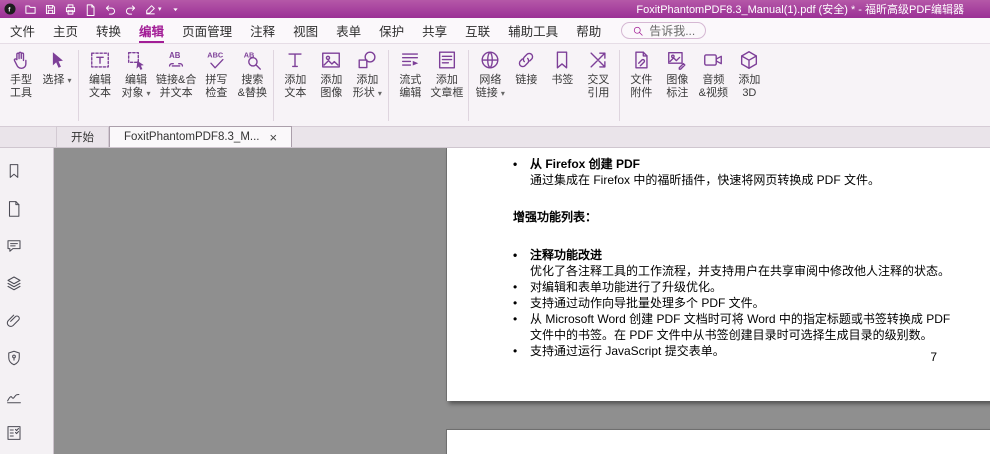  Describe the element at coordinates (477, 30) in the screenshot. I see `menu-tab-互联: 互联` at that location.